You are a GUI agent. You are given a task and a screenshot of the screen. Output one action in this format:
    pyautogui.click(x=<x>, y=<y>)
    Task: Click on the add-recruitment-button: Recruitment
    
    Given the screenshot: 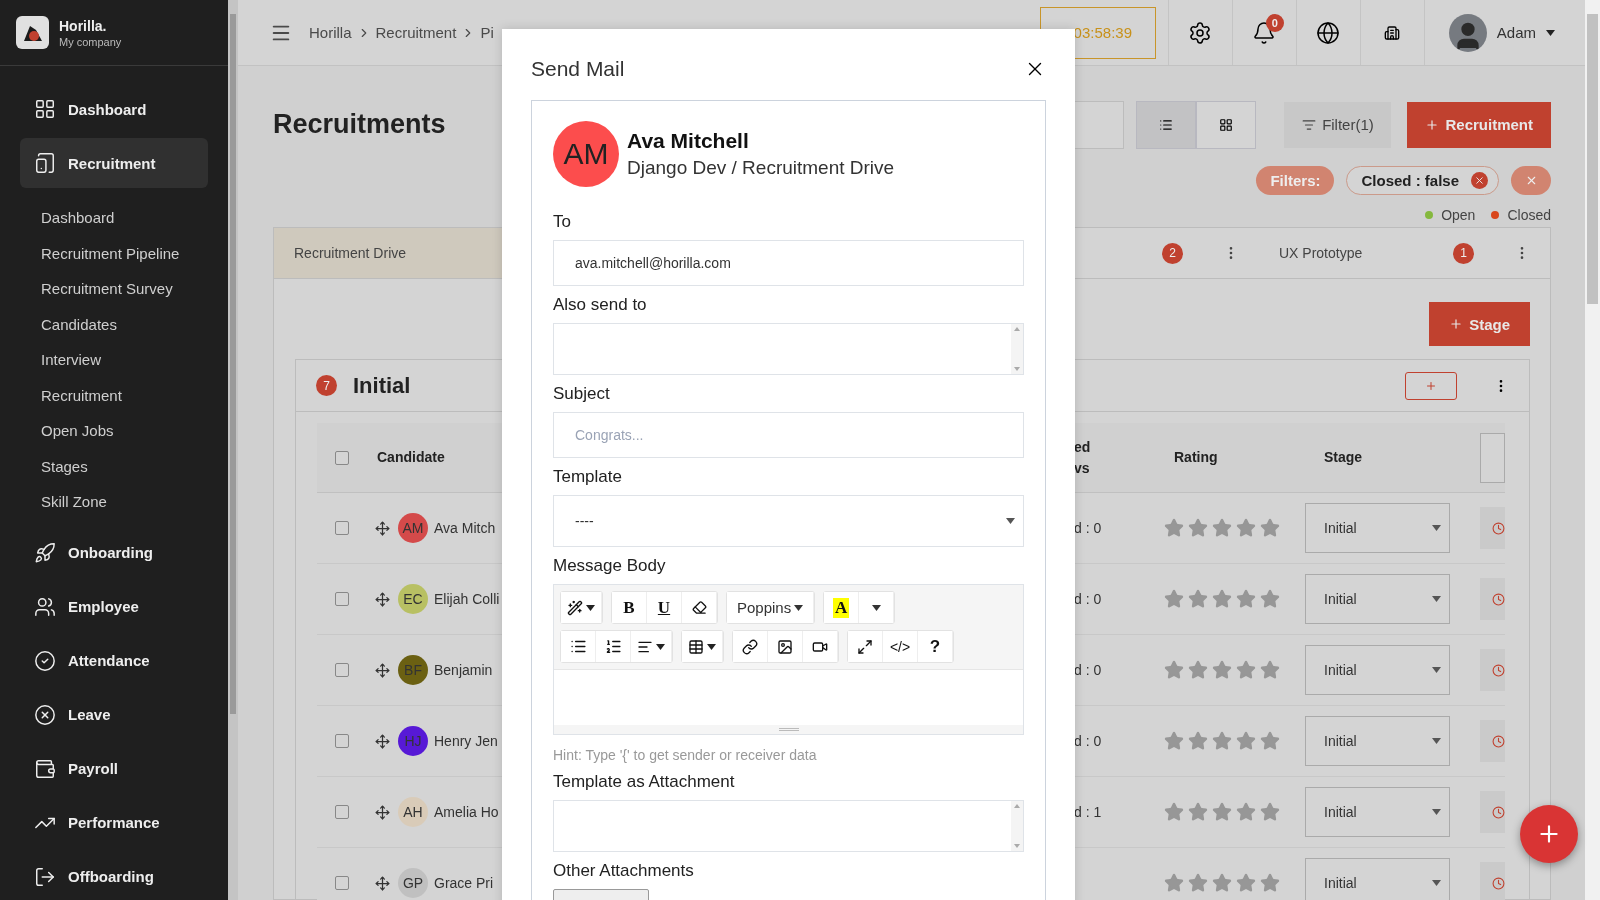 What is the action you would take?
    pyautogui.click(x=1479, y=124)
    